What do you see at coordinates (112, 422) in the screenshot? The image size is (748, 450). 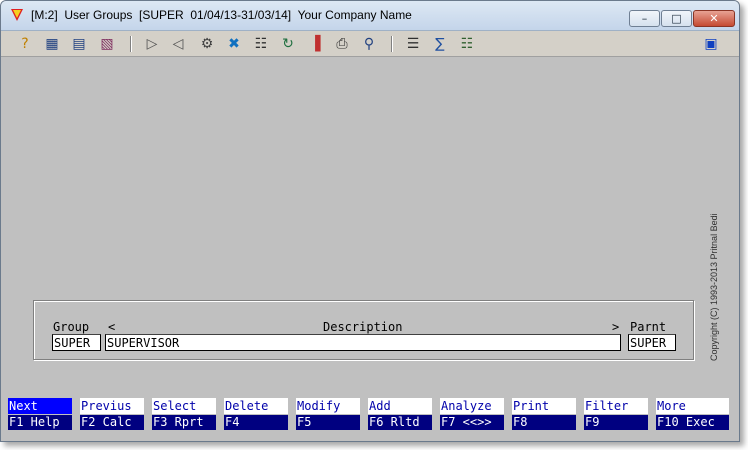 I see `fkey-key: F2 Calc` at bounding box center [112, 422].